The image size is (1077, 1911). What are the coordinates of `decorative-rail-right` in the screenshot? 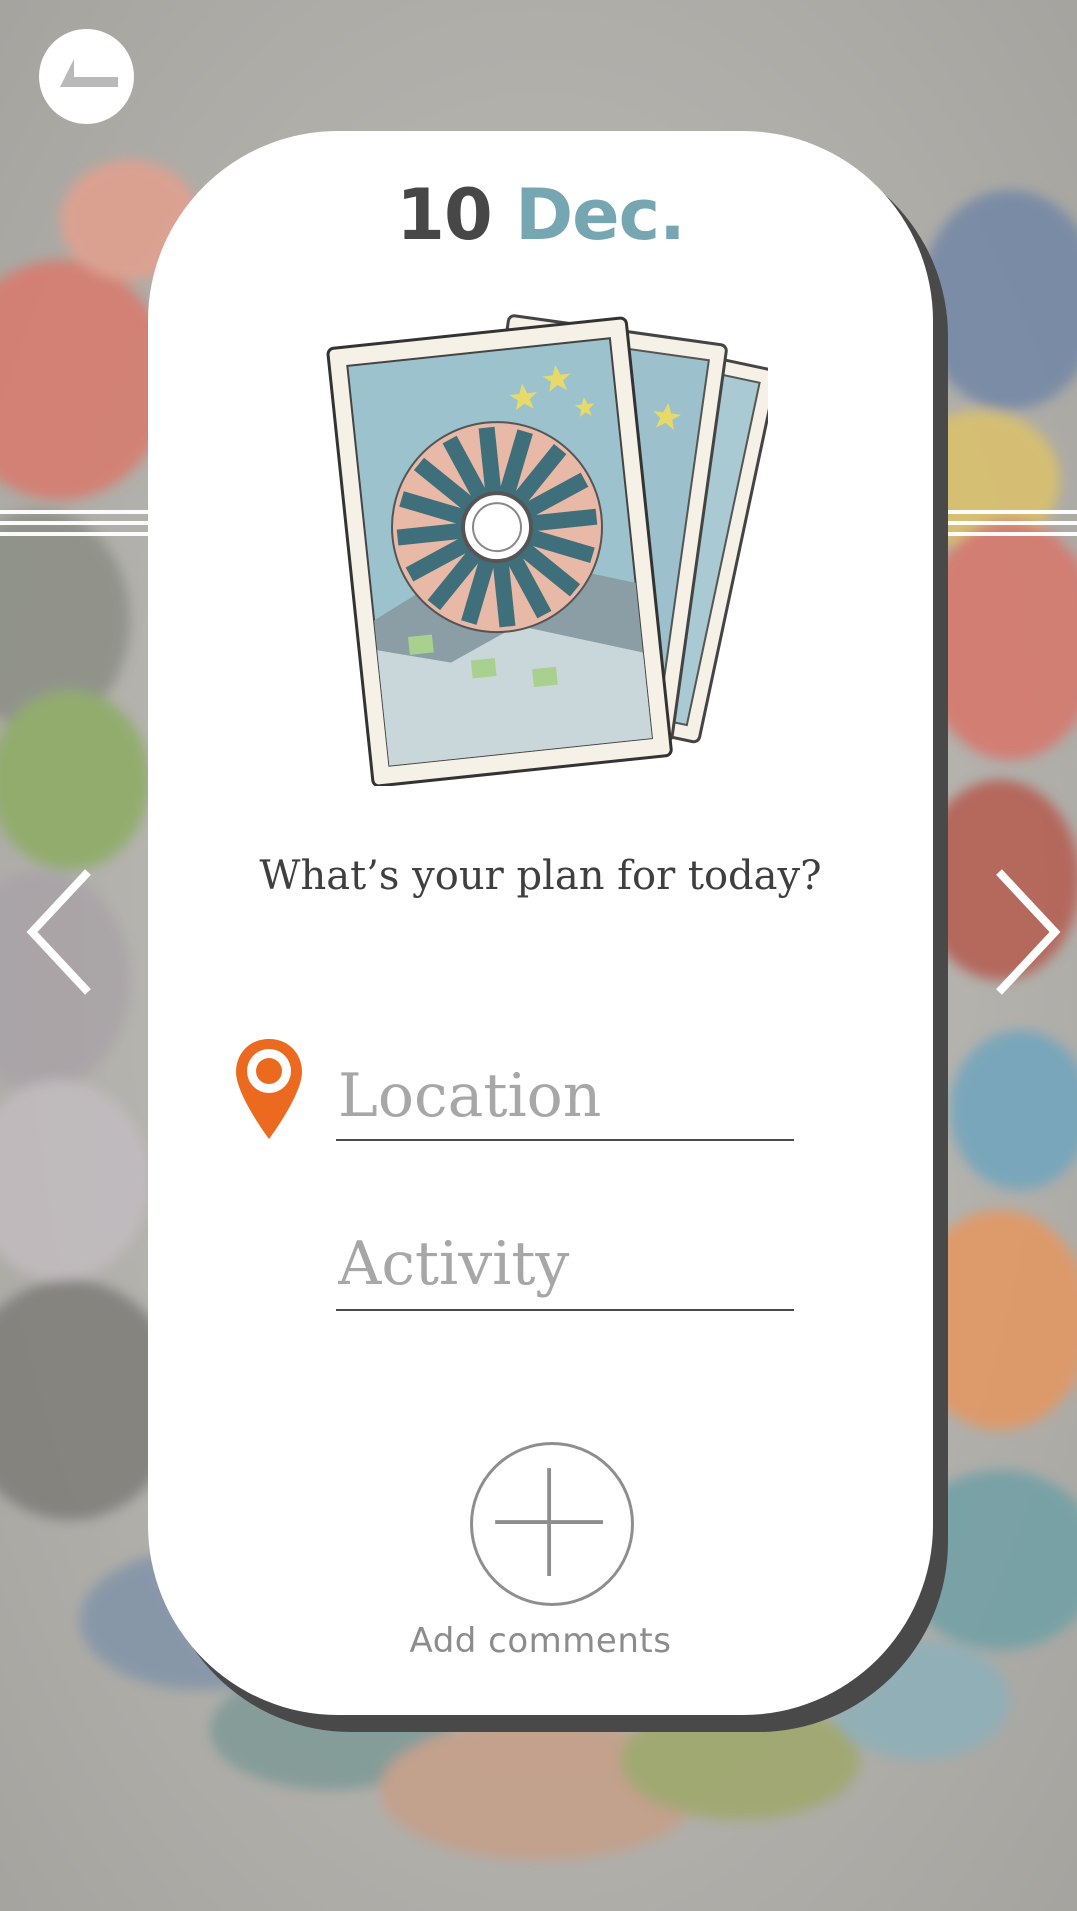 It's located at (1012, 525).